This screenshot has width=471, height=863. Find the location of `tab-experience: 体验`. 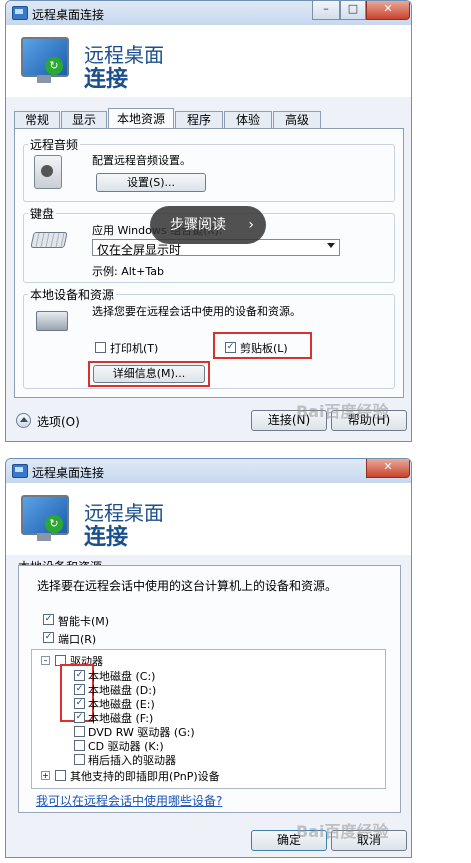

tab-experience: 体验 is located at coordinates (248, 119).